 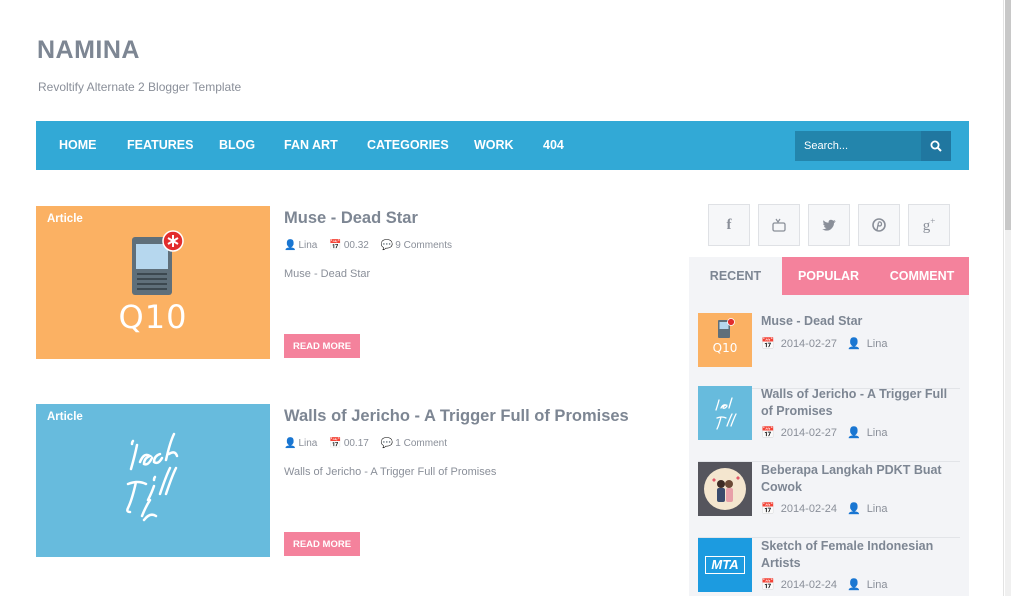 I want to click on post-thumbnail: Article, so click(x=153, y=480).